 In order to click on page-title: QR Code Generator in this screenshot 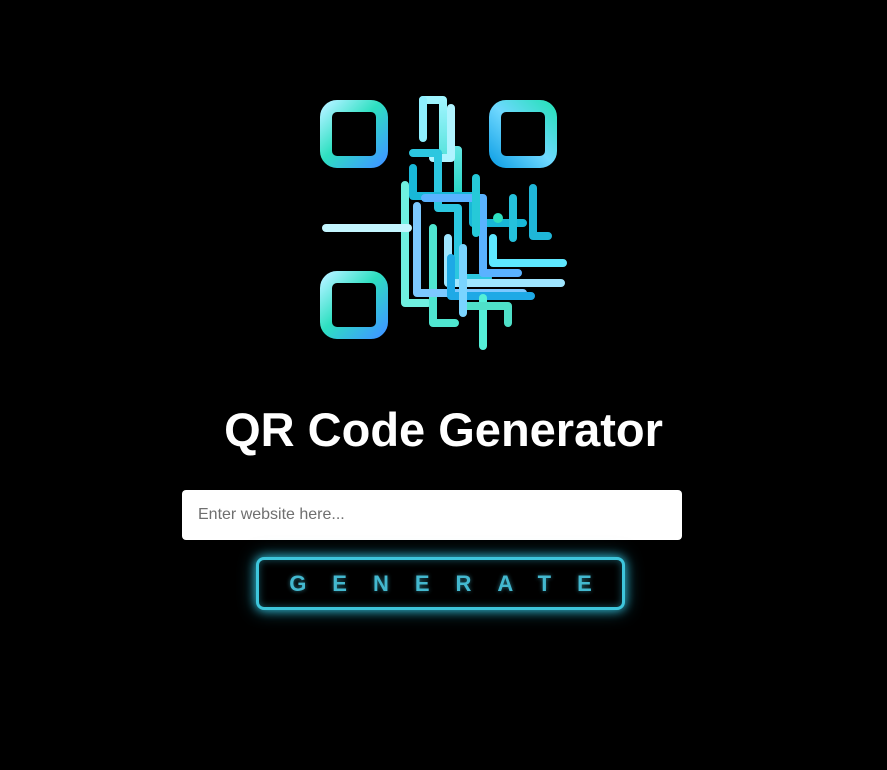, I will do `click(443, 429)`.